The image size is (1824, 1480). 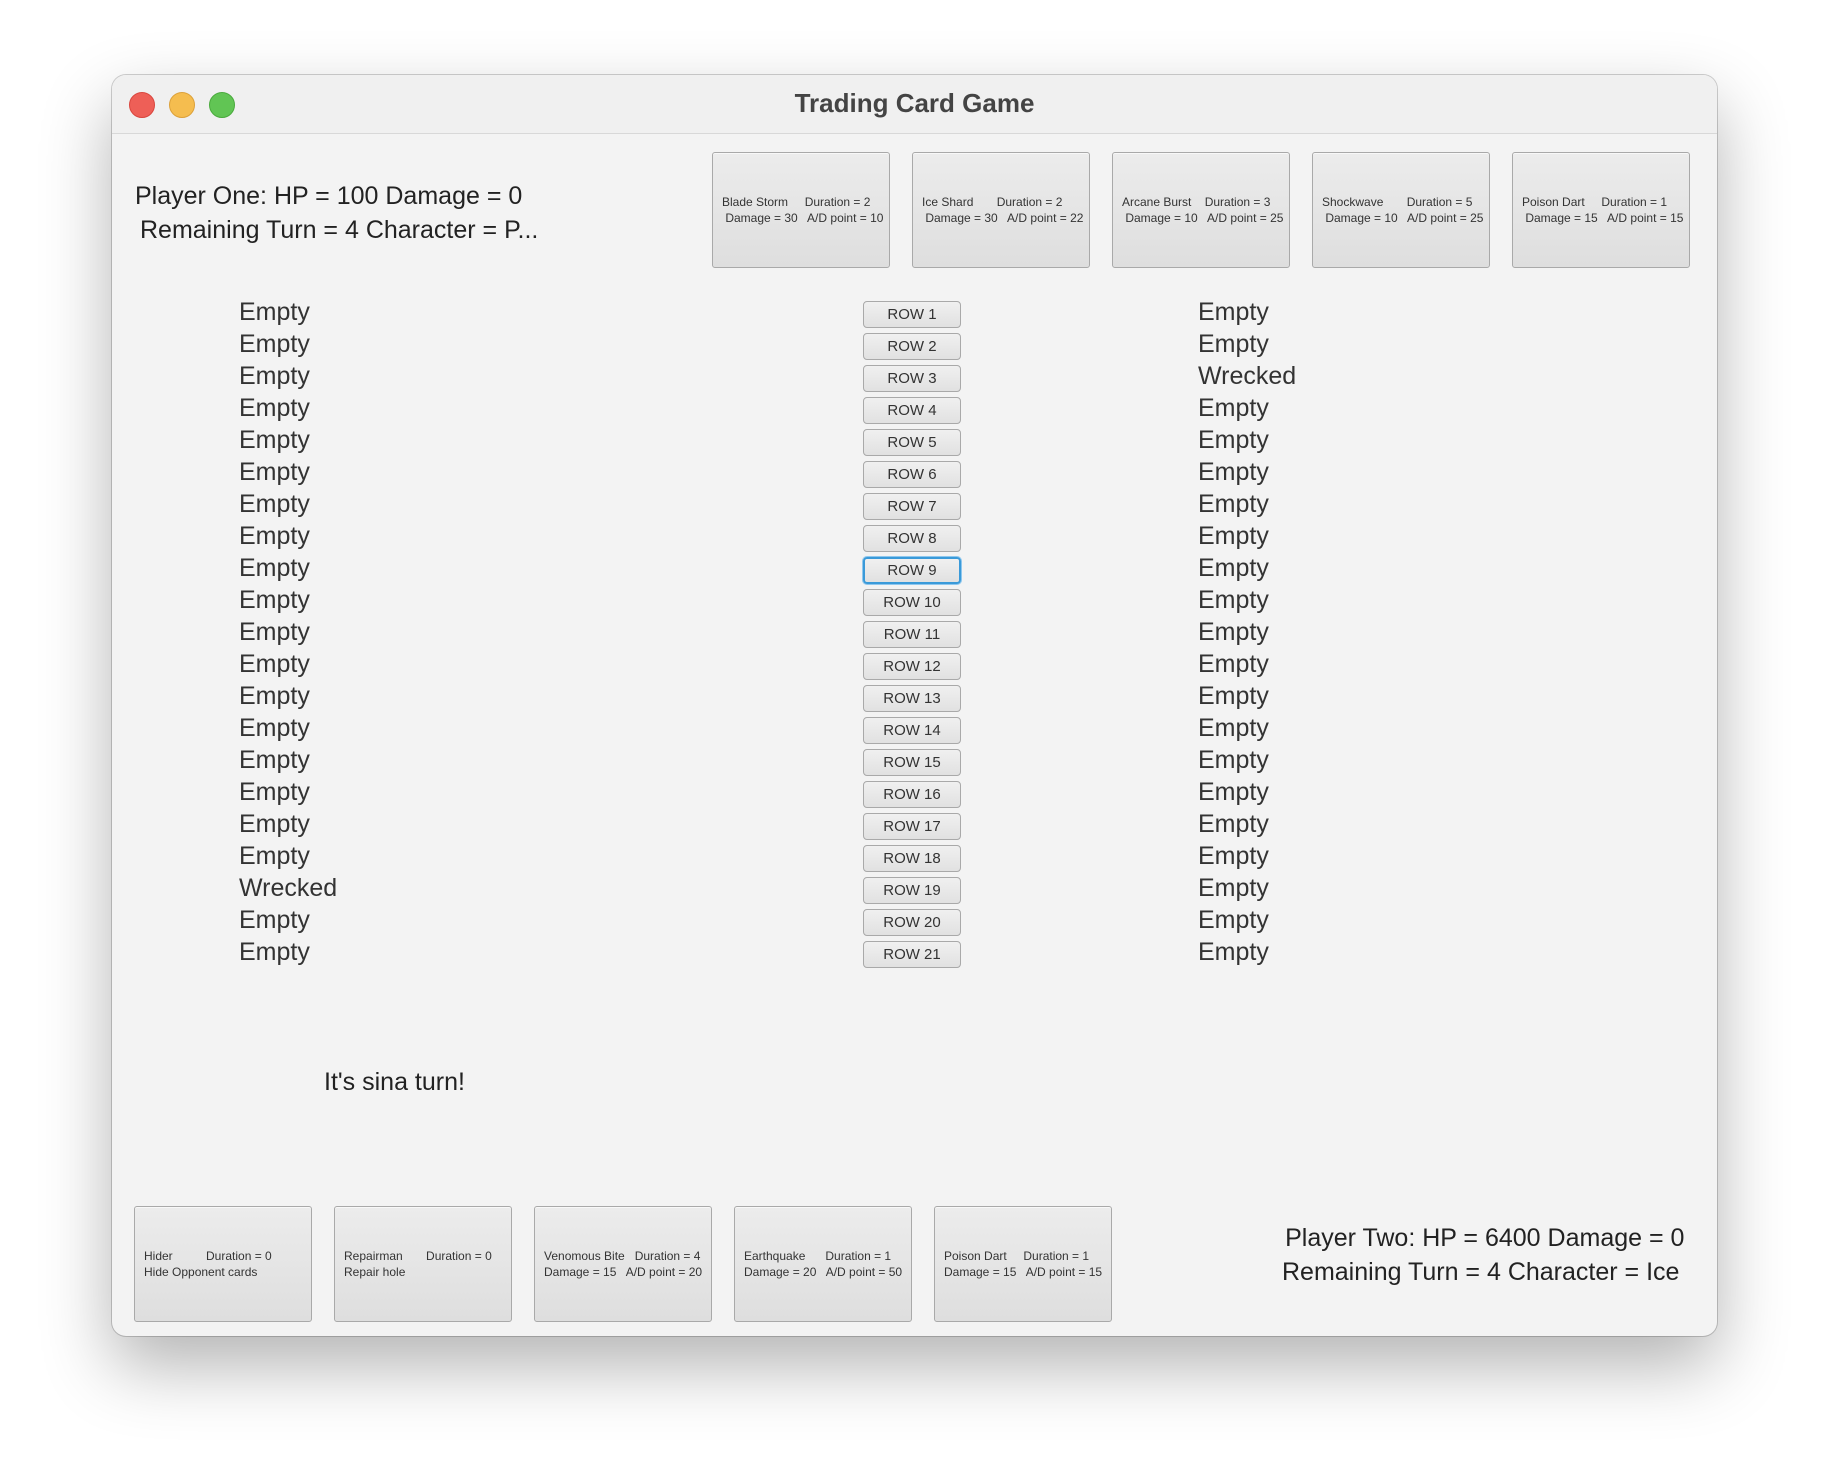 I want to click on card-stats: Damage = 30 A/D point = 22, so click(x=1003, y=218).